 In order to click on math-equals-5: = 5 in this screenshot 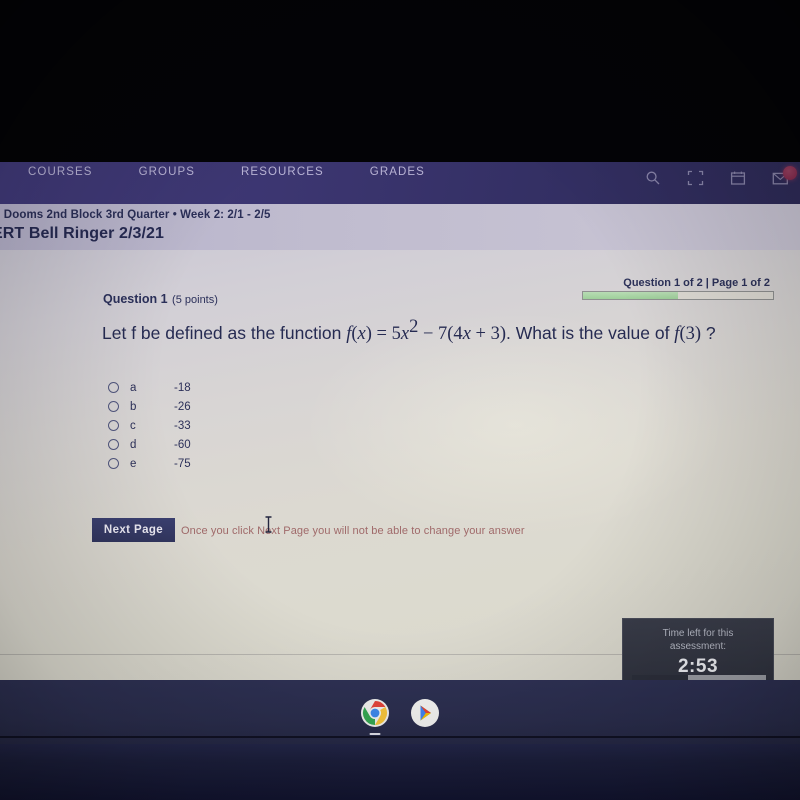, I will do `click(386, 333)`.